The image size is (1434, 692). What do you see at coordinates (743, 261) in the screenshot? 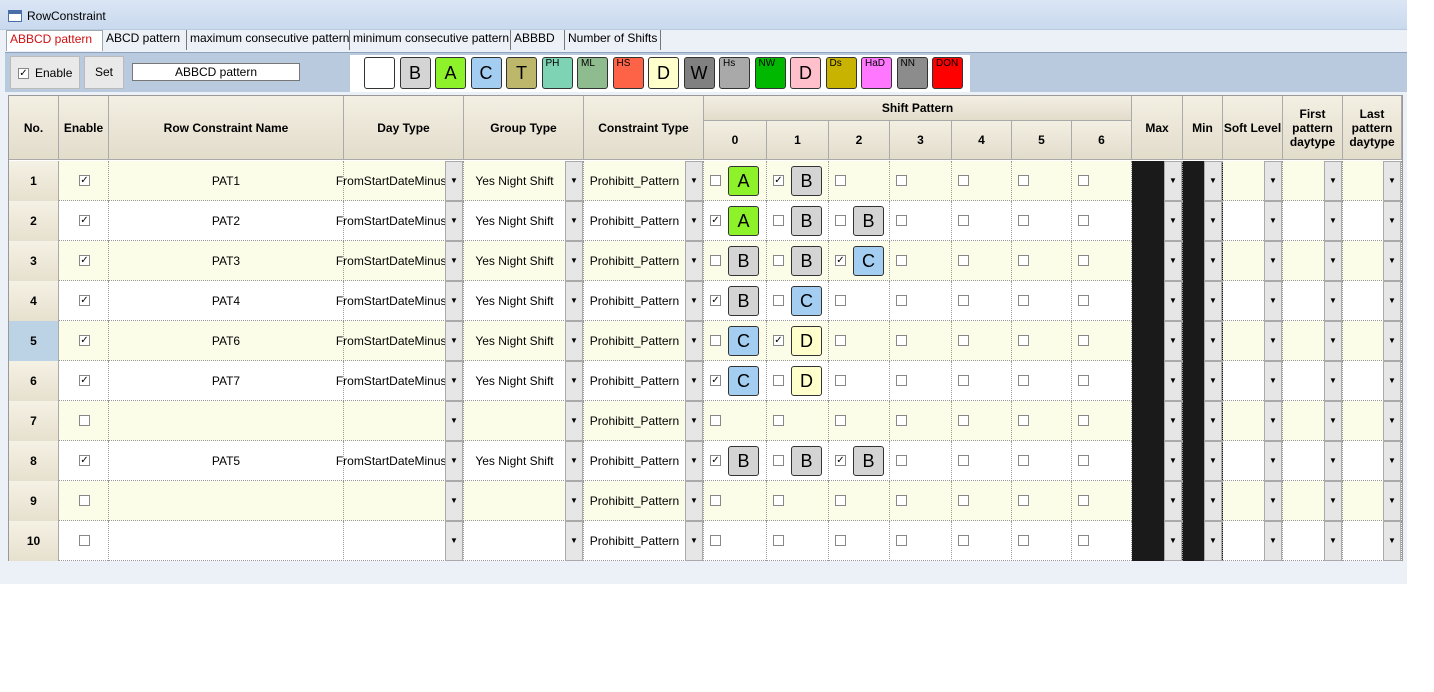
I see `shift-block-0: B` at bounding box center [743, 261].